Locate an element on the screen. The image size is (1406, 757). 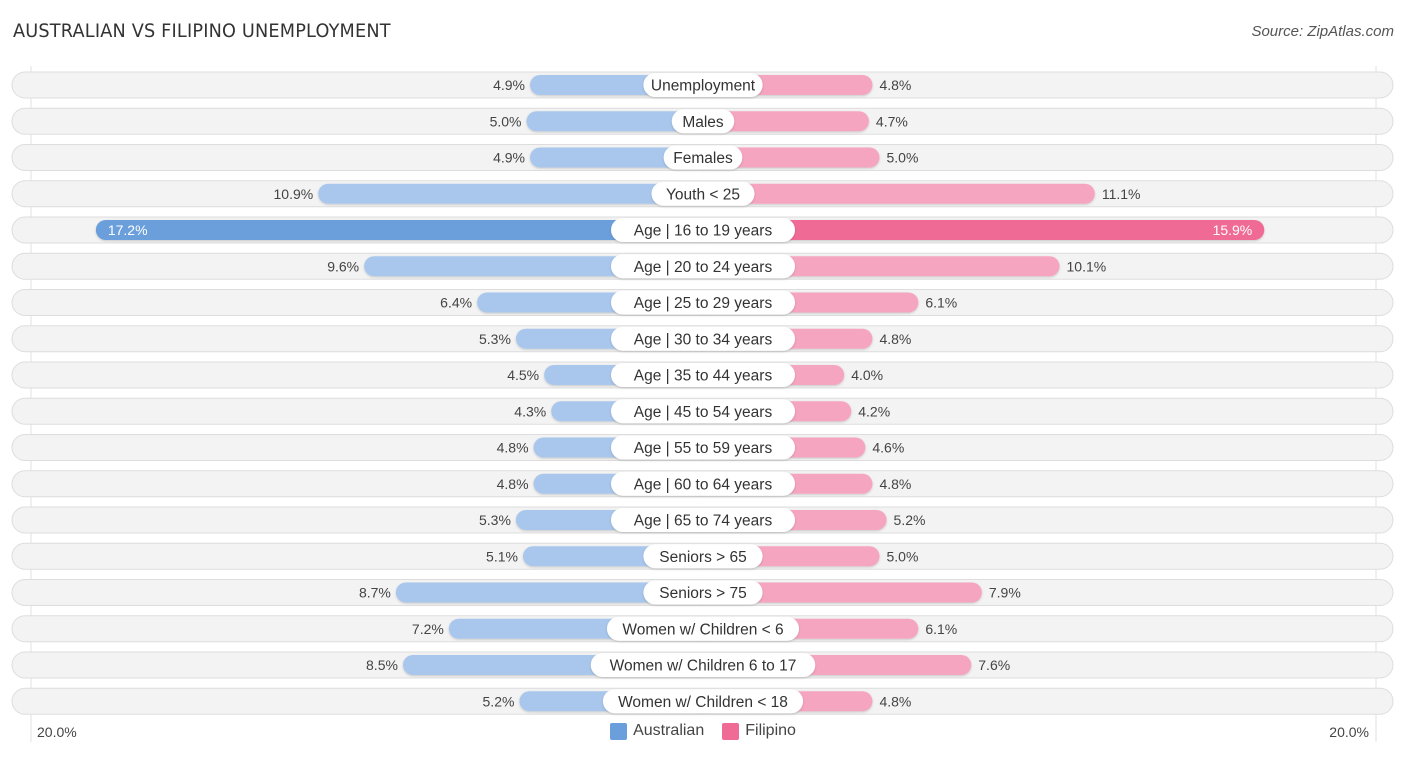
chart-row: Women w/ Children < 18 5.2% 4.8% is located at coordinates (702, 701).